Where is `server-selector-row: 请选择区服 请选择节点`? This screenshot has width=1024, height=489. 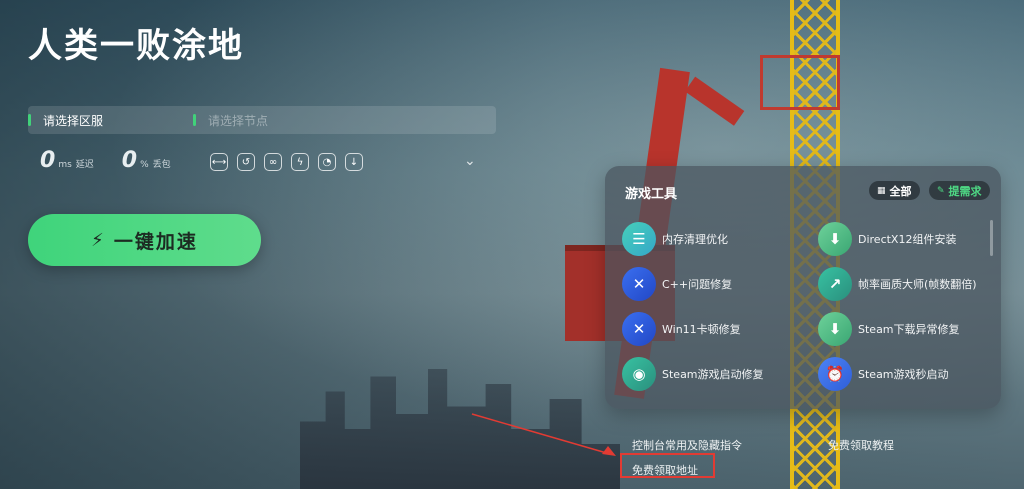 server-selector-row: 请选择区服 请选择节点 is located at coordinates (262, 120).